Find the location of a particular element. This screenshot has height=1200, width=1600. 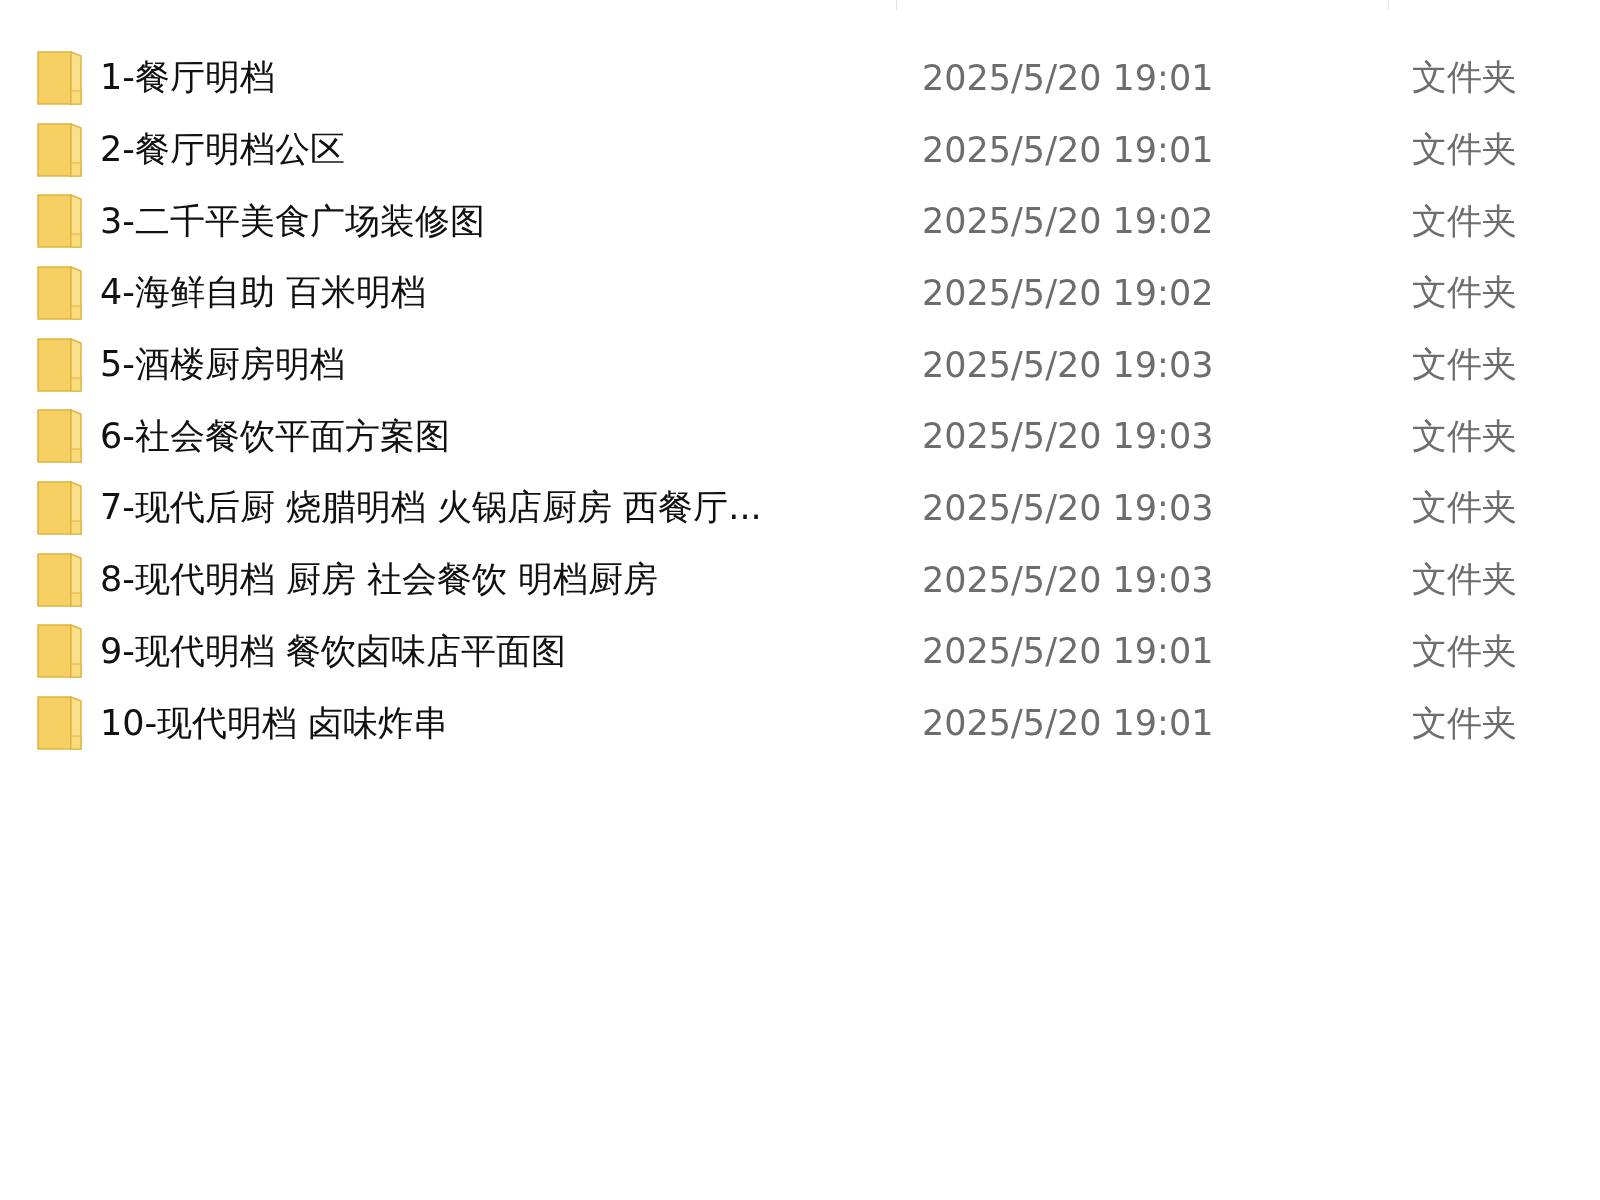

file-name: 3-二千平美食广场装修图 is located at coordinates (511, 221).